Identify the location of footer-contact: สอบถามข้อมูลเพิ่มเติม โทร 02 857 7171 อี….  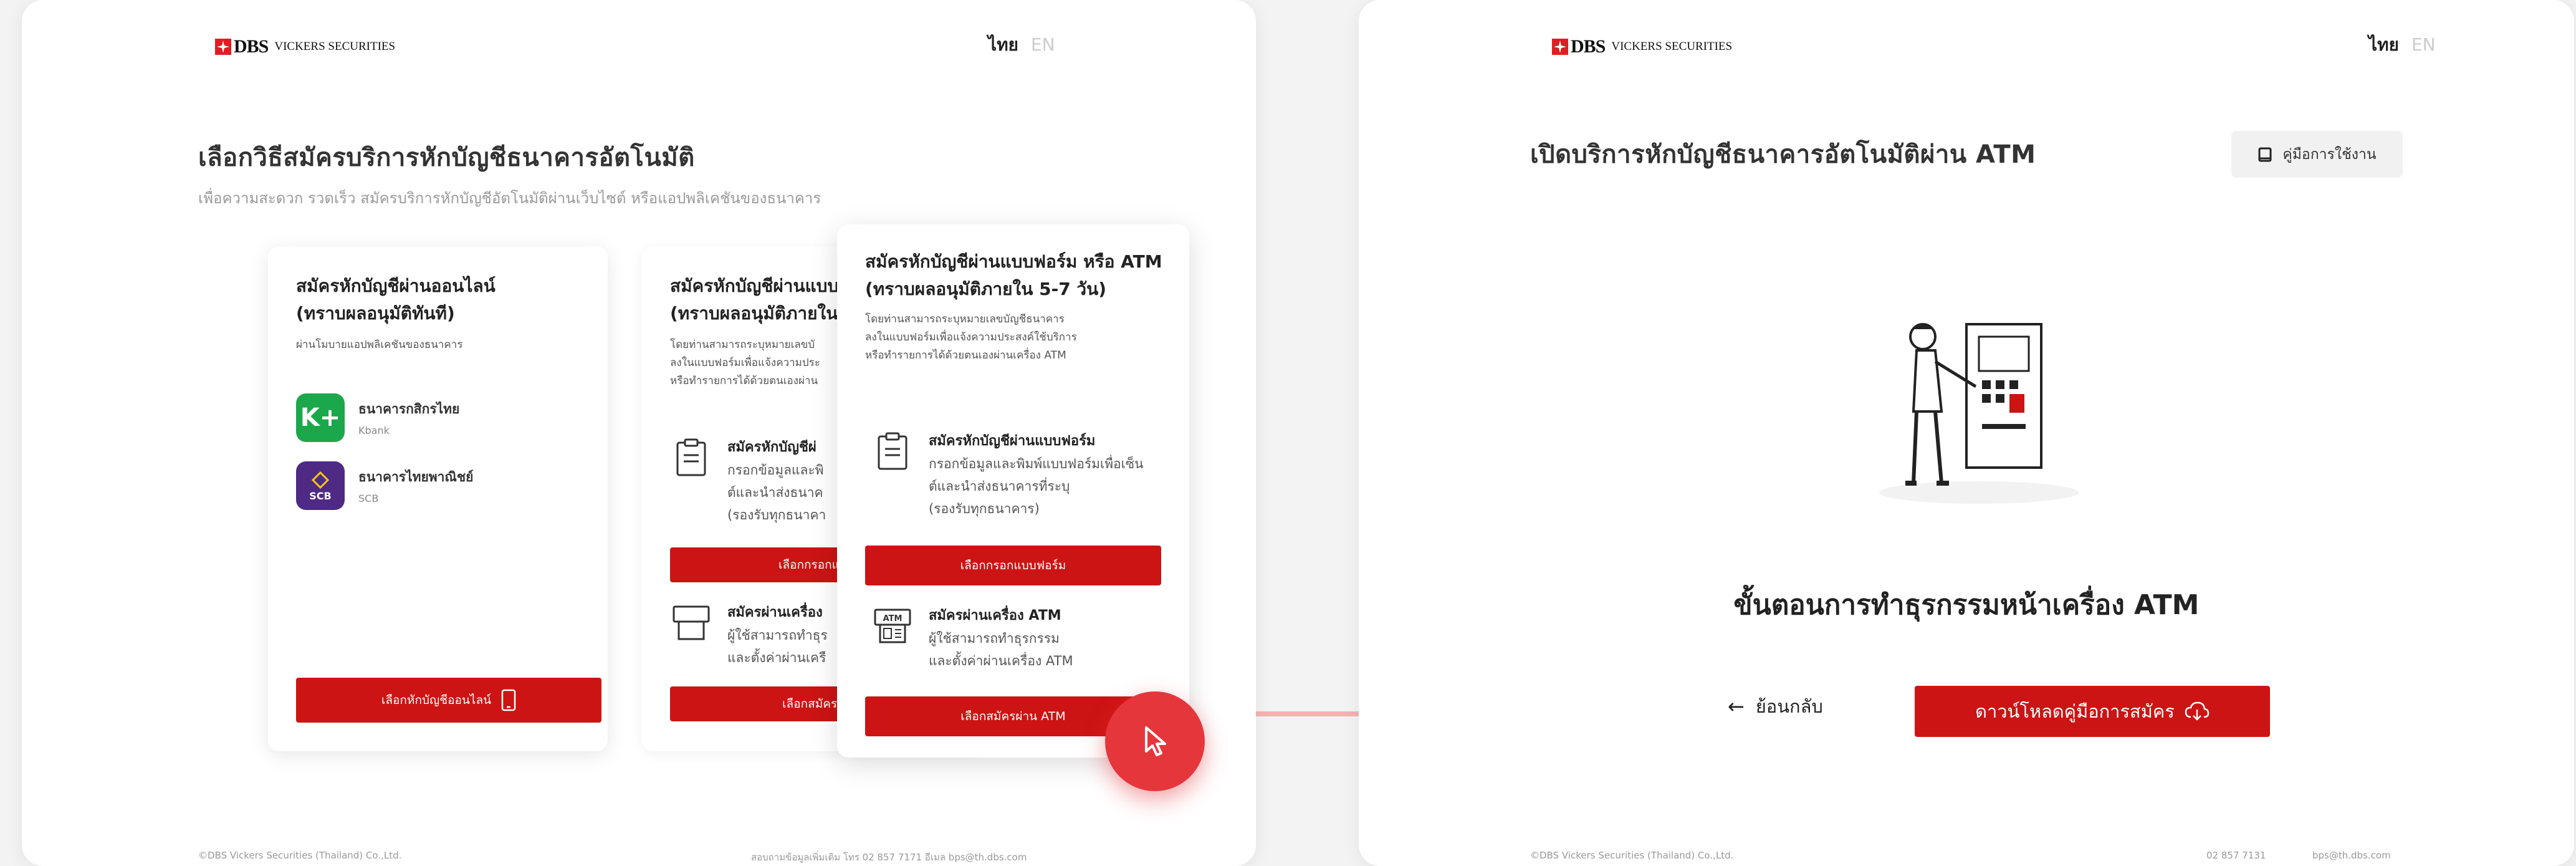
(889, 857).